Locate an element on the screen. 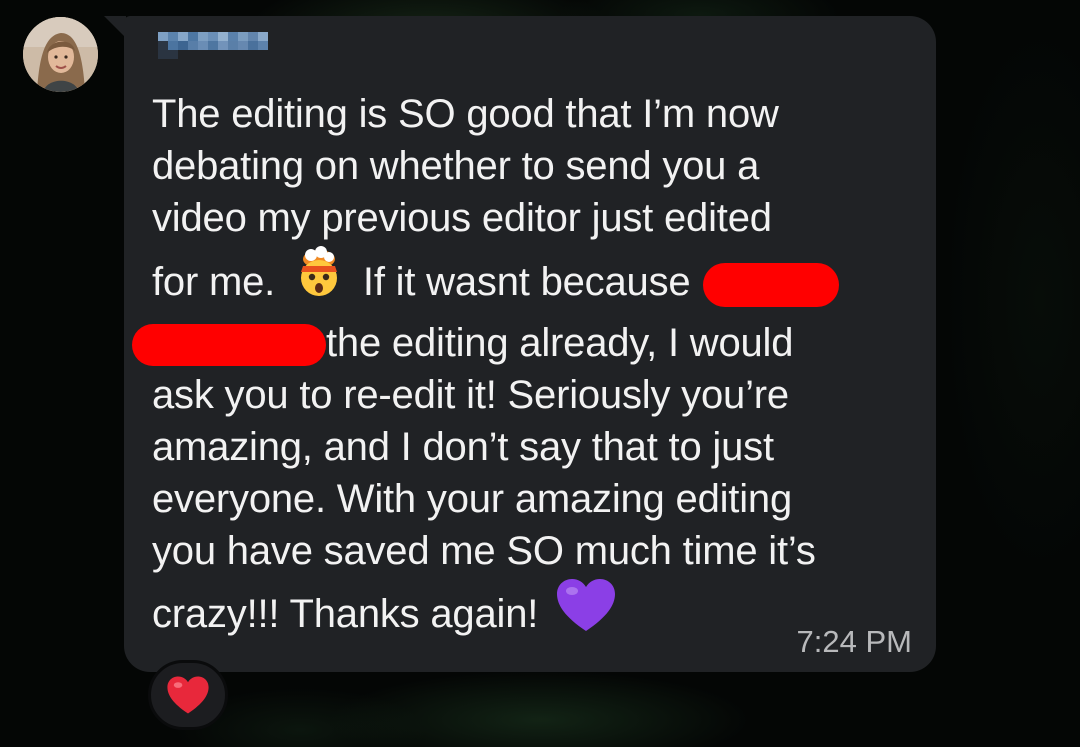 Image resolution: width=1080 pixels, height=747 pixels. message-fragment: for me. is located at coordinates (214, 282).